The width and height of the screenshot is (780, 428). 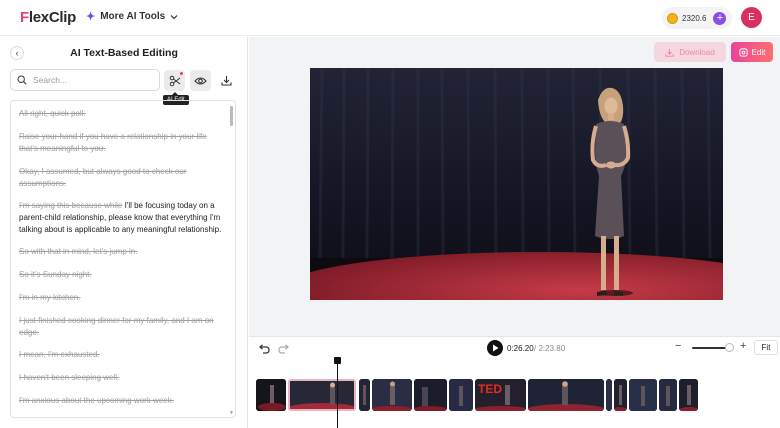 What do you see at coordinates (751, 17) in the screenshot?
I see `avatar: E` at bounding box center [751, 17].